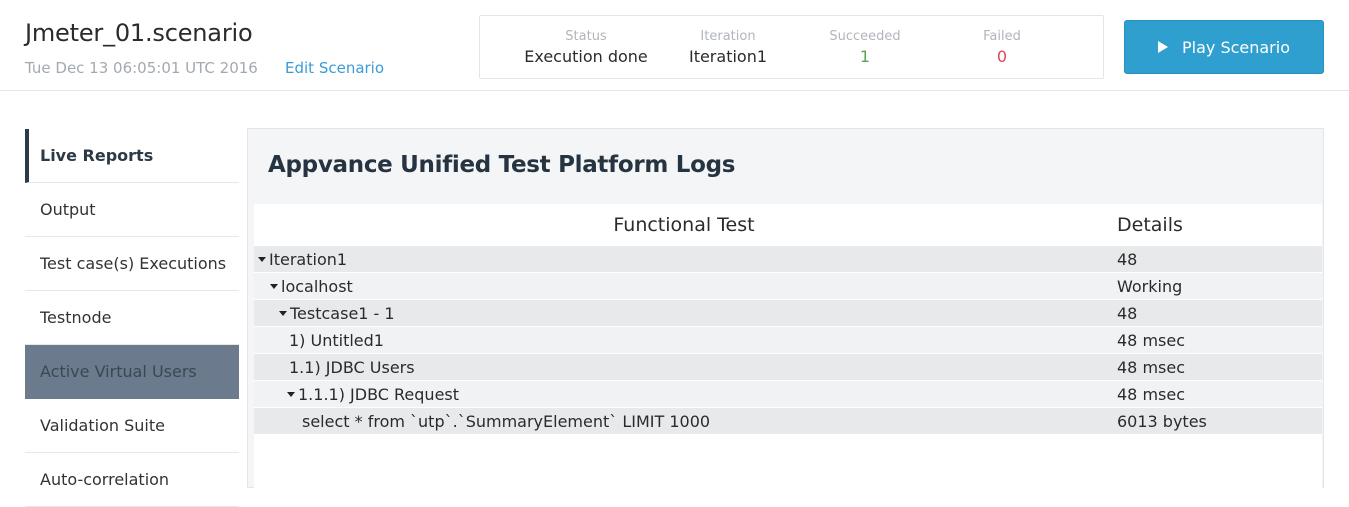 This screenshot has height=507, width=1349. Describe the element at coordinates (685, 286) in the screenshot. I see `row-name-cell: localhost` at that location.